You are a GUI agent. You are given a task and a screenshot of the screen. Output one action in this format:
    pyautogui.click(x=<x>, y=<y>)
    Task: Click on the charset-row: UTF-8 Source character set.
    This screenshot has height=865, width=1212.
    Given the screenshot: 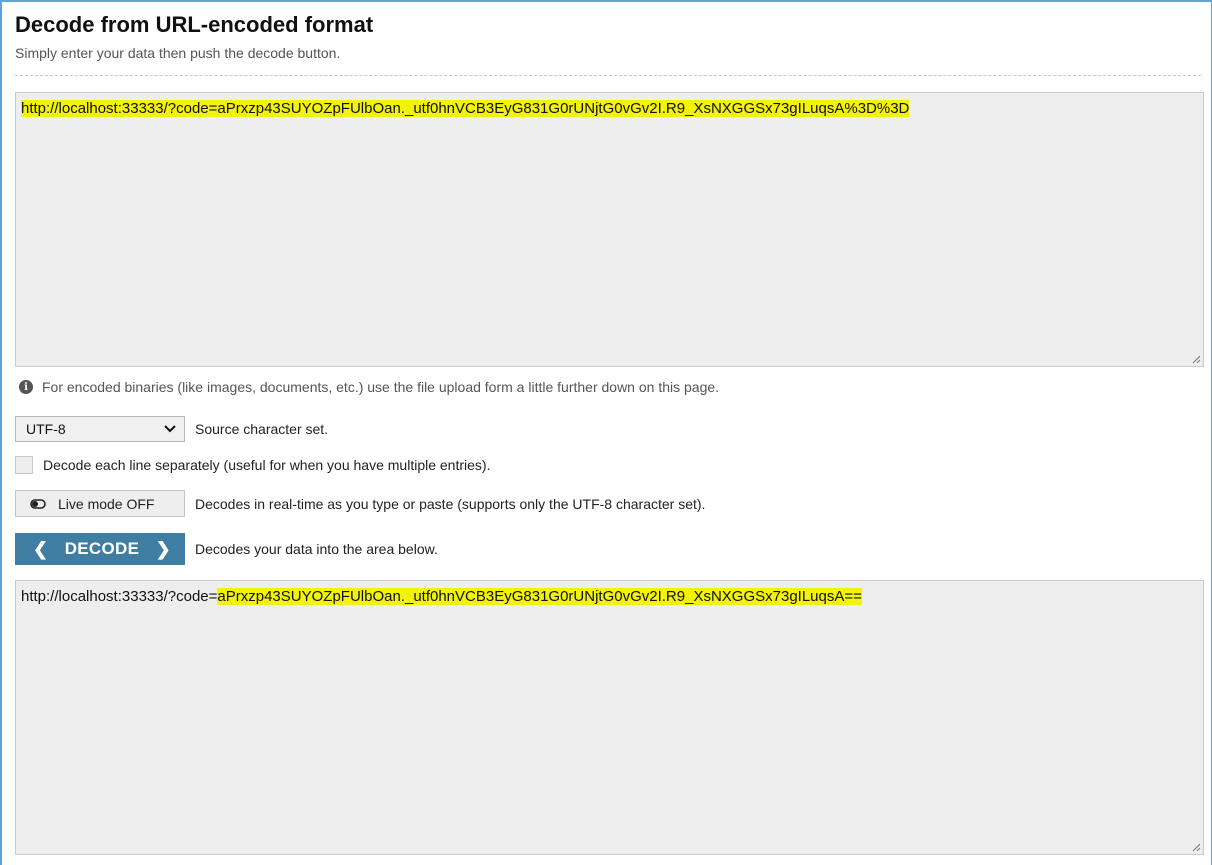 What is the action you would take?
    pyautogui.click(x=171, y=429)
    